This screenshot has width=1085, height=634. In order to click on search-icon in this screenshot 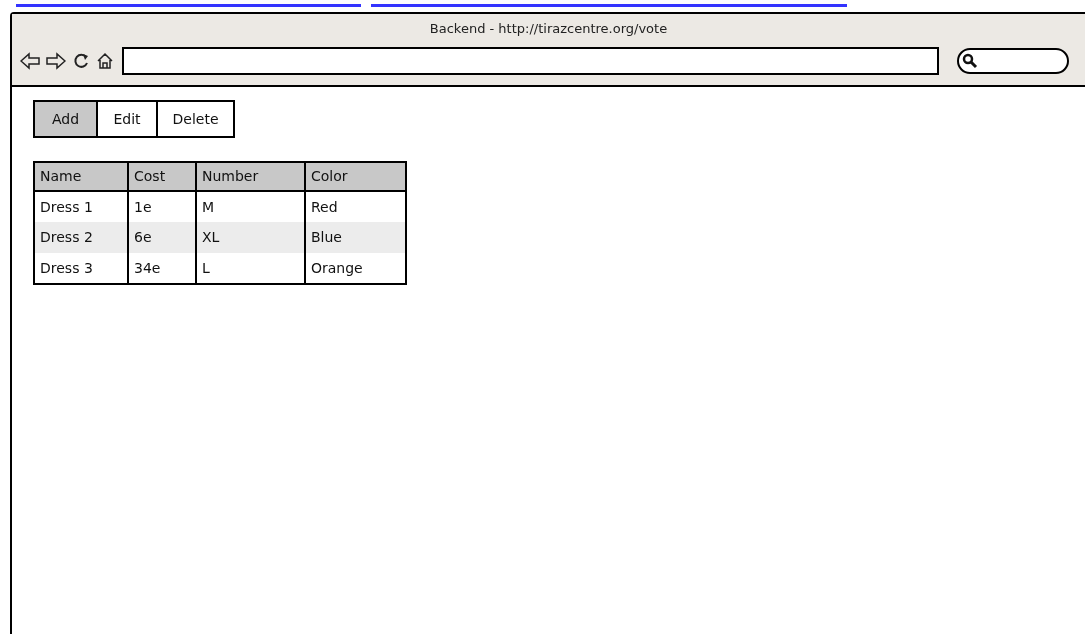, I will do `click(970, 60)`.